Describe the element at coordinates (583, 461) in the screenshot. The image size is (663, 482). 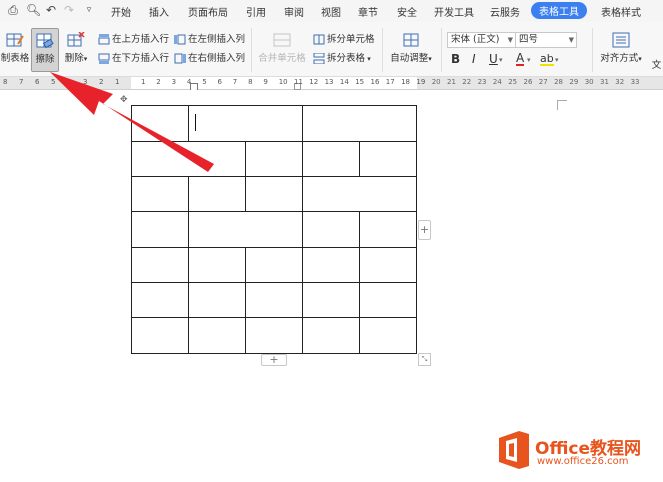
I see `watermark-url: www.office26.com` at that location.